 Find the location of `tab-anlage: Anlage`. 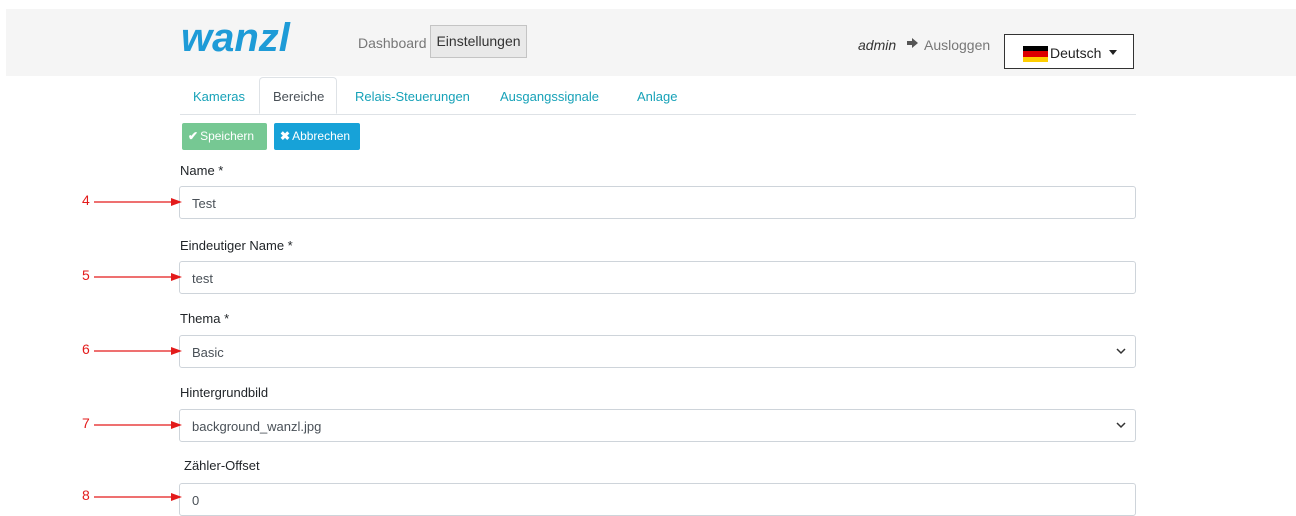

tab-anlage: Anlage is located at coordinates (657, 96).